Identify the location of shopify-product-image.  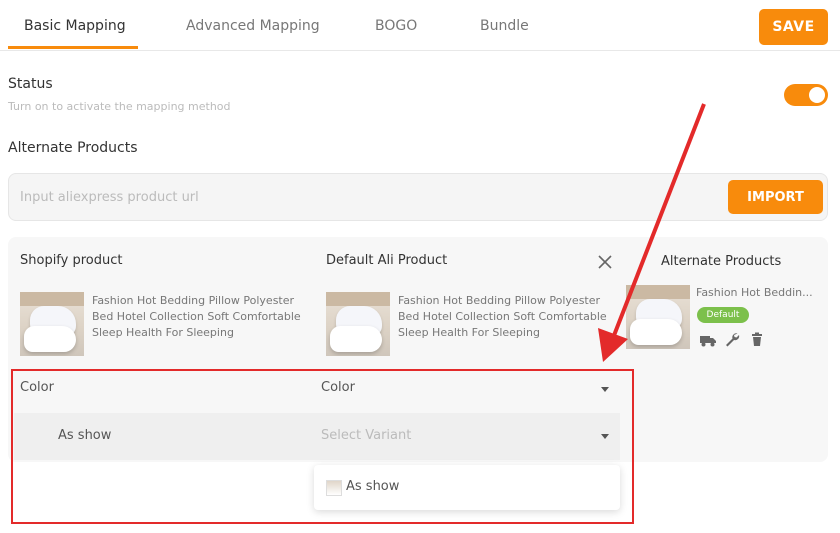
(52, 324).